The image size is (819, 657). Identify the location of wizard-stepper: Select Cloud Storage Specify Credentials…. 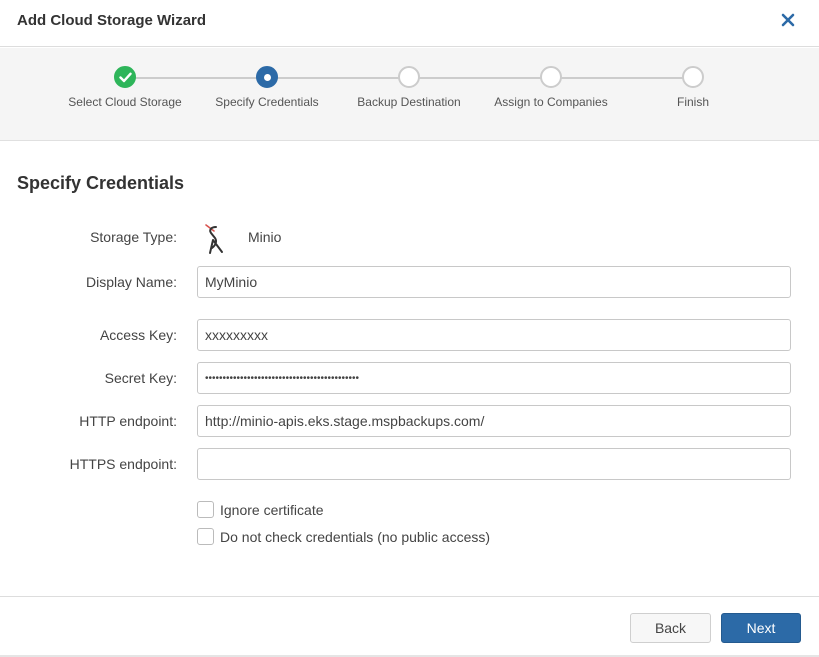
(409, 94).